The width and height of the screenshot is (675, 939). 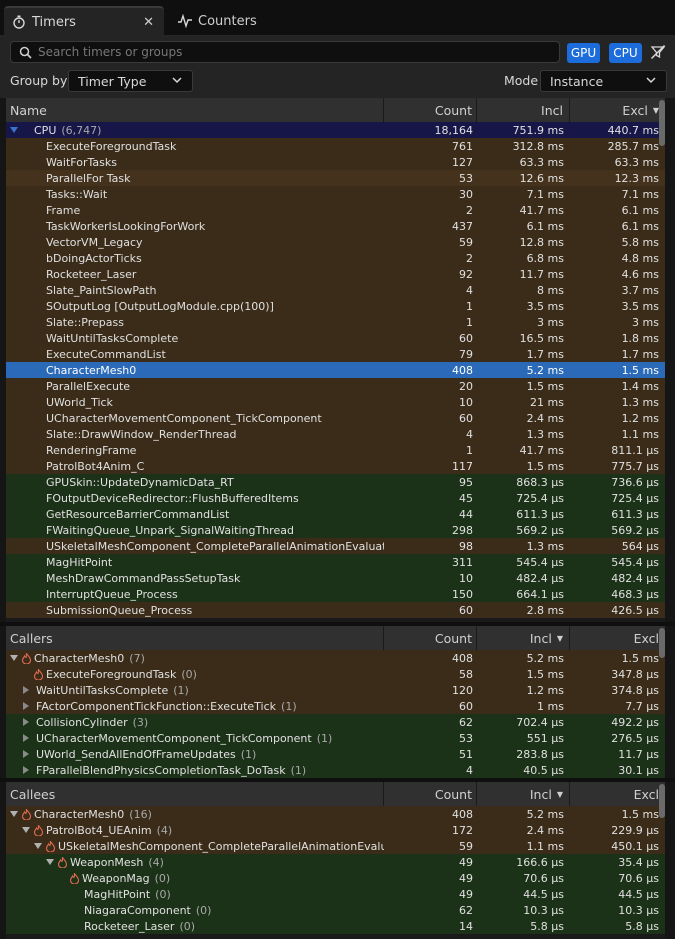 What do you see at coordinates (662, 123) in the screenshot?
I see `timers-scrollbar` at bounding box center [662, 123].